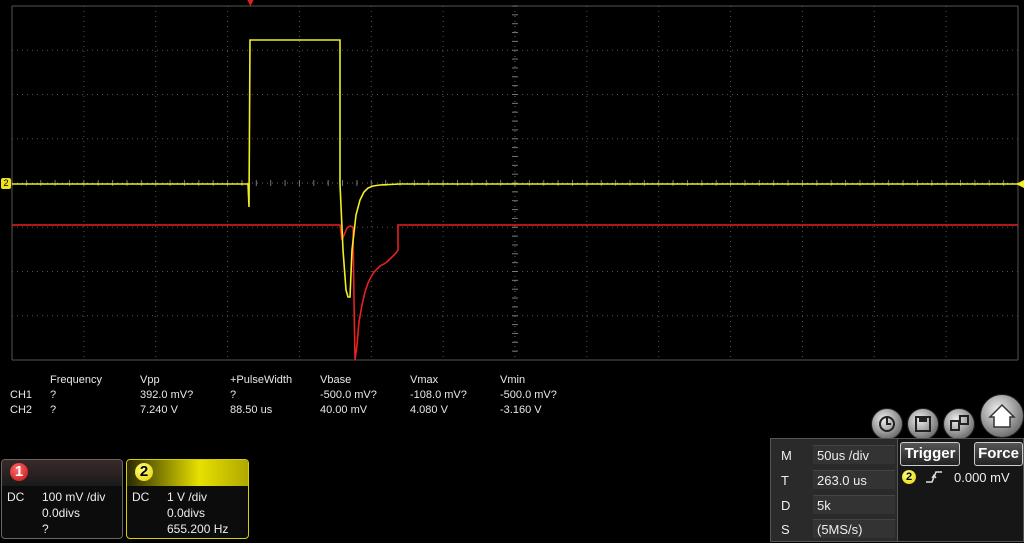  What do you see at coordinates (344, 410) in the screenshot?
I see `measure-value: 40.00 mV` at bounding box center [344, 410].